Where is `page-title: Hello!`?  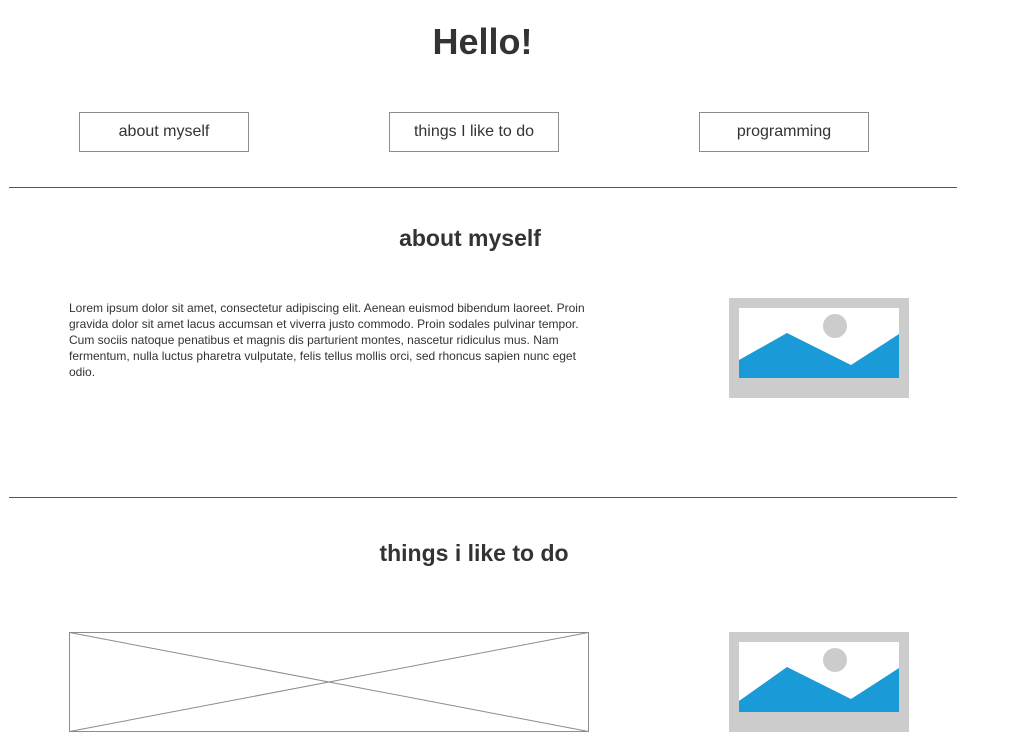 page-title: Hello! is located at coordinates (482, 41).